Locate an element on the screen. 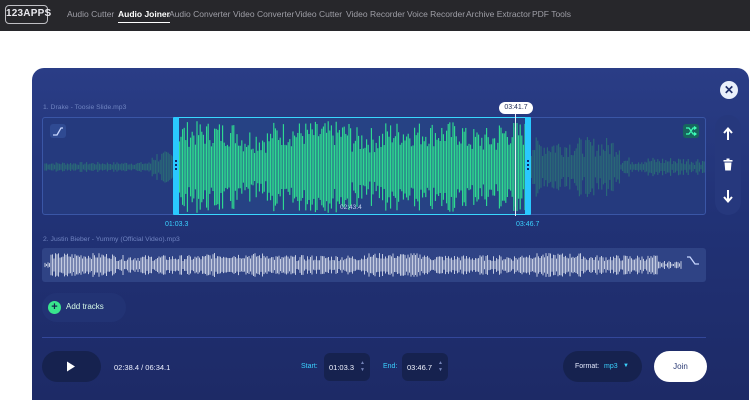  add-tracks-button: + Add tracks is located at coordinates (84, 307).